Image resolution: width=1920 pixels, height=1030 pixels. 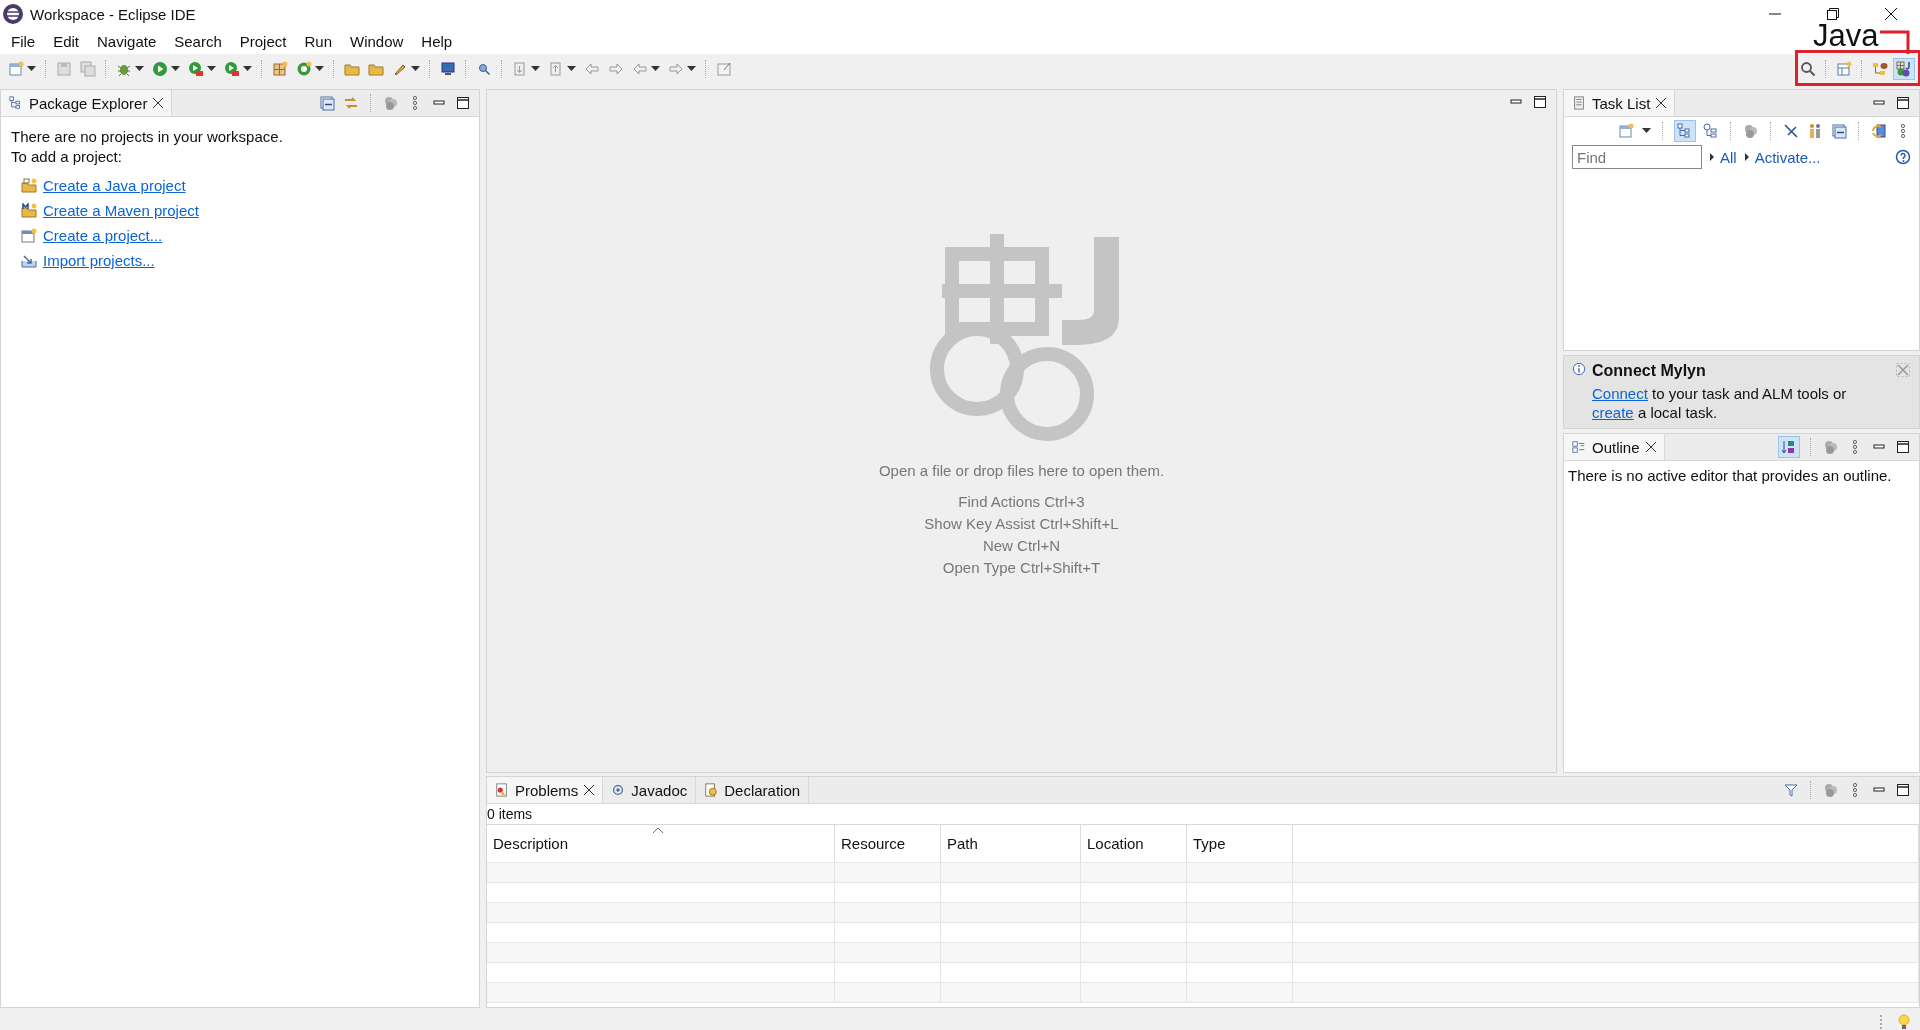 What do you see at coordinates (1637, 157) in the screenshot?
I see `find-field: Find` at bounding box center [1637, 157].